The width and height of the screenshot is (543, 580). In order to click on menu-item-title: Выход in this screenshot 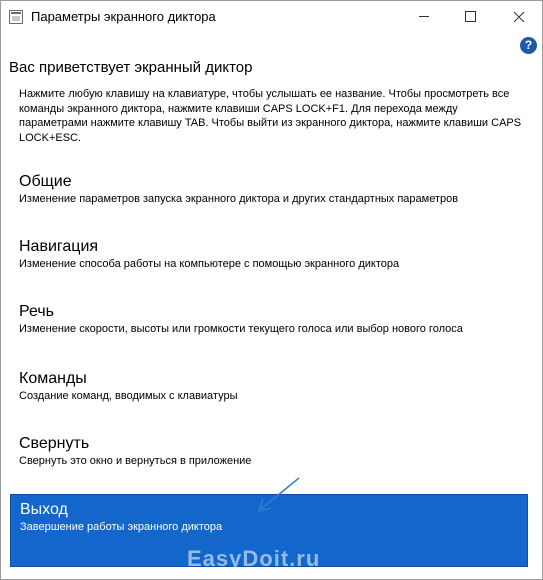, I will do `click(44, 509)`.